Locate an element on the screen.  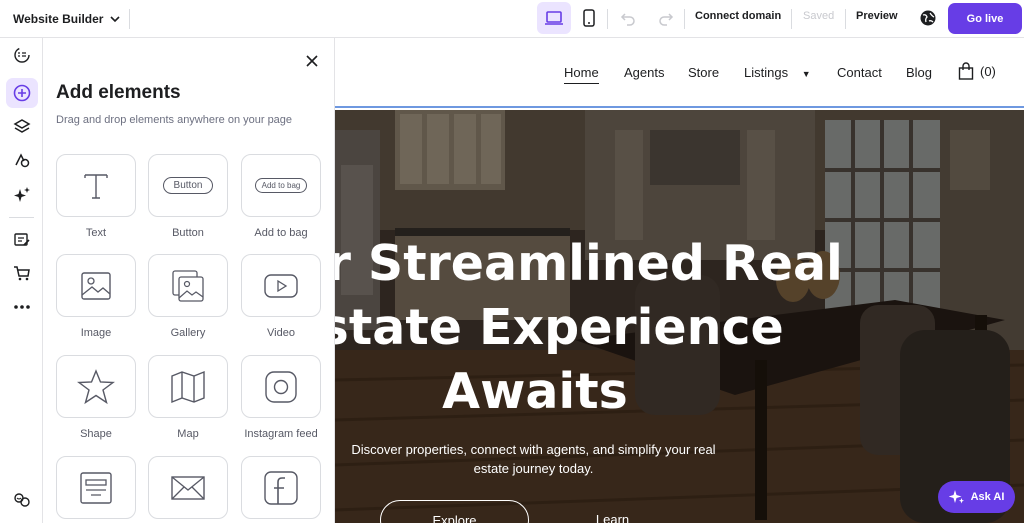
app-name: Website Builder is located at coordinates (58, 18).